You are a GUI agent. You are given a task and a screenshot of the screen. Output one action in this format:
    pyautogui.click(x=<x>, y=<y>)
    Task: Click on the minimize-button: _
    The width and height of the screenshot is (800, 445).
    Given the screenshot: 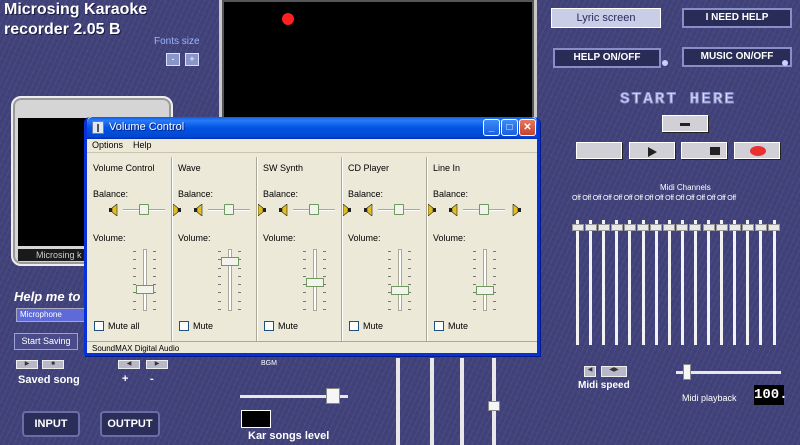 What is the action you would take?
    pyautogui.click(x=491, y=127)
    